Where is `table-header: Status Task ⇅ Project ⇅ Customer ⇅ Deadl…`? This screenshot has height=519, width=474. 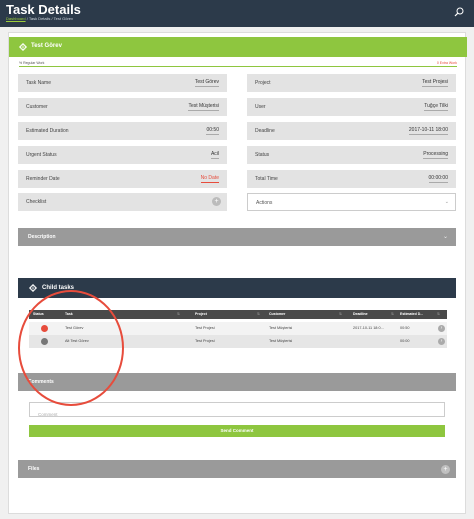
table-header: Status Task ⇅ Project ⇅ Customer ⇅ Deadl… is located at coordinates (238, 314).